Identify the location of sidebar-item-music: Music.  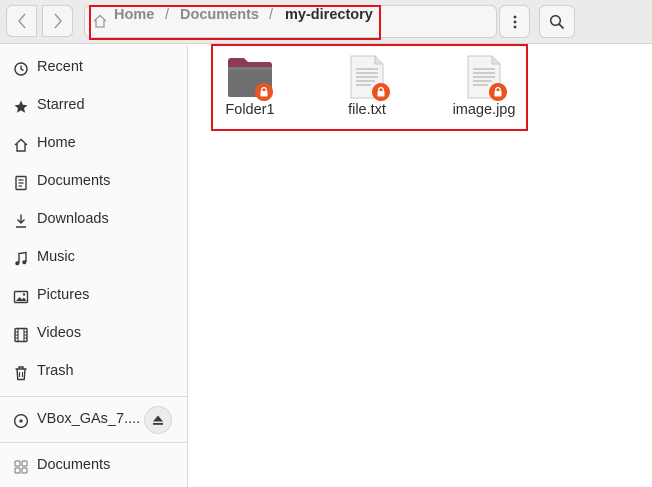
(93, 258).